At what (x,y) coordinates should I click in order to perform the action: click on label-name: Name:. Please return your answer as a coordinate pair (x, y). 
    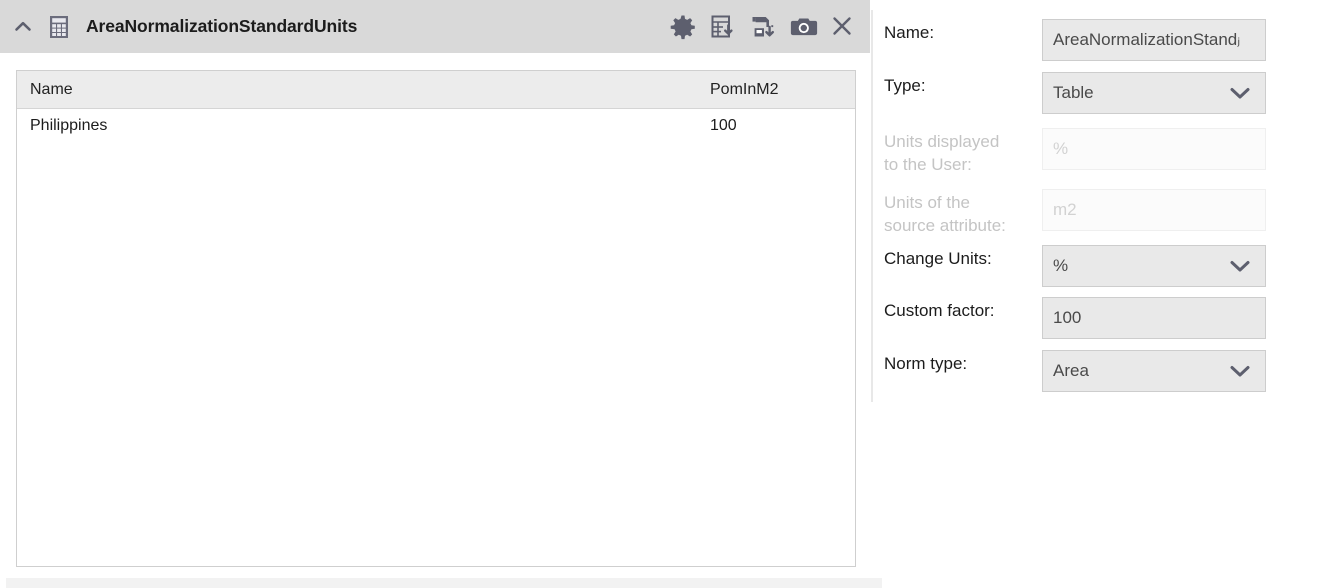
    Looking at the image, I should click on (909, 32).